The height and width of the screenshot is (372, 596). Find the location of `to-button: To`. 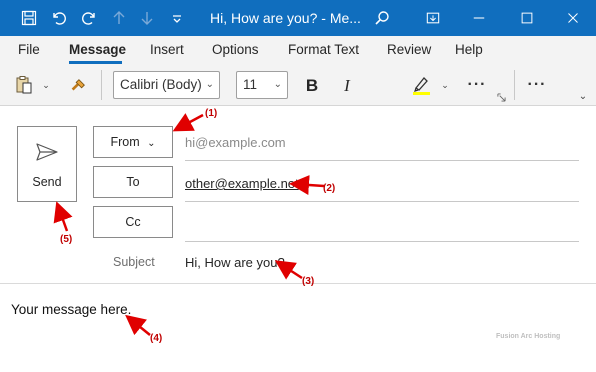

to-button: To is located at coordinates (133, 182).